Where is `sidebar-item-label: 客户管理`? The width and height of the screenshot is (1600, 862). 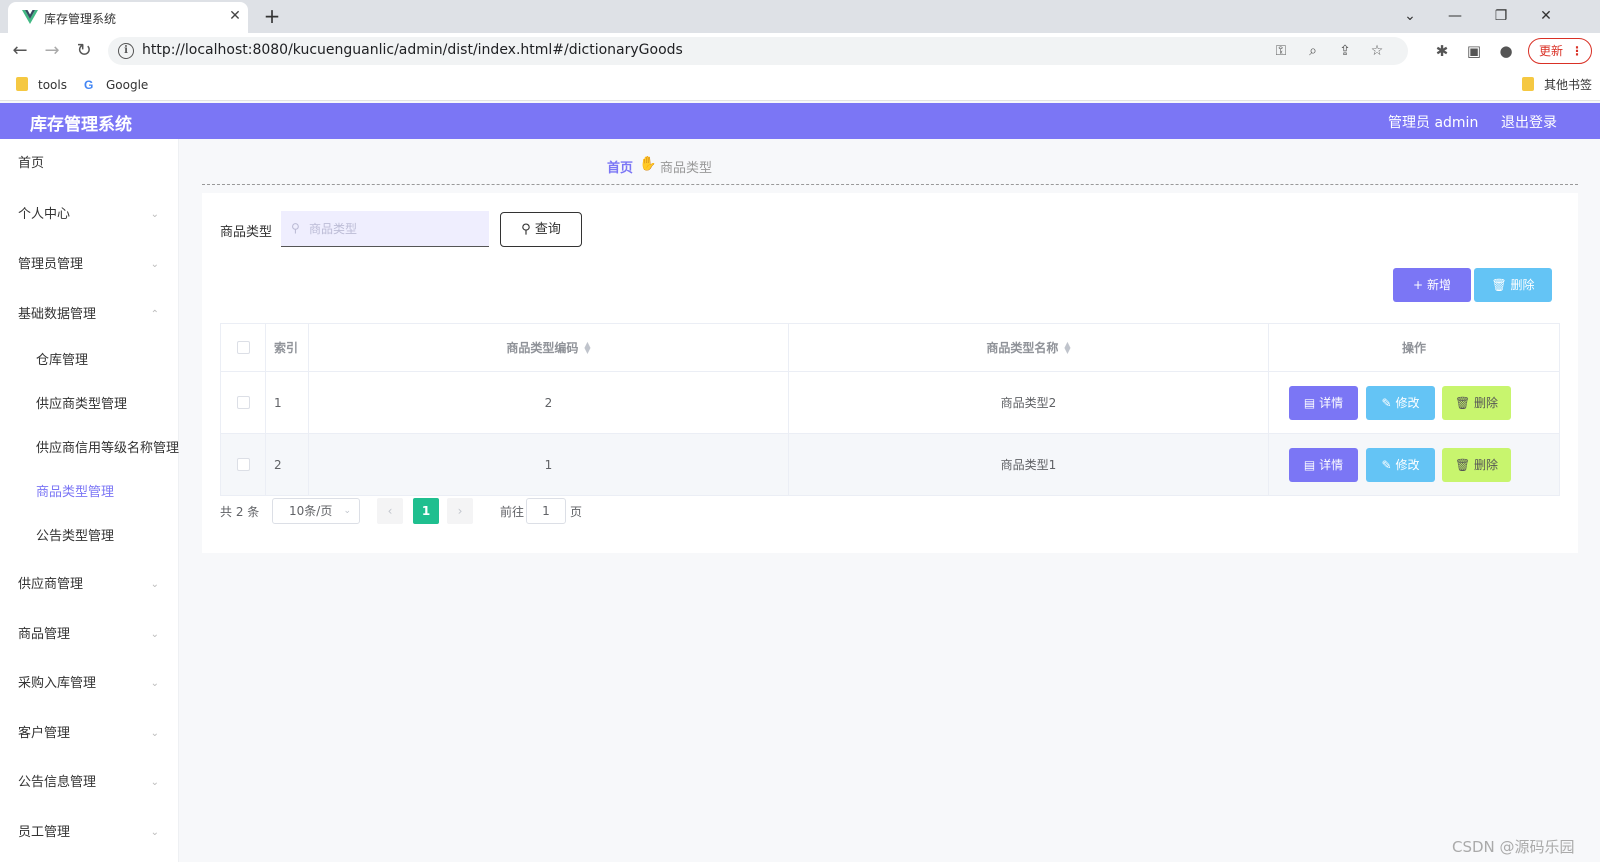
sidebar-item-label: 客户管理 is located at coordinates (44, 733).